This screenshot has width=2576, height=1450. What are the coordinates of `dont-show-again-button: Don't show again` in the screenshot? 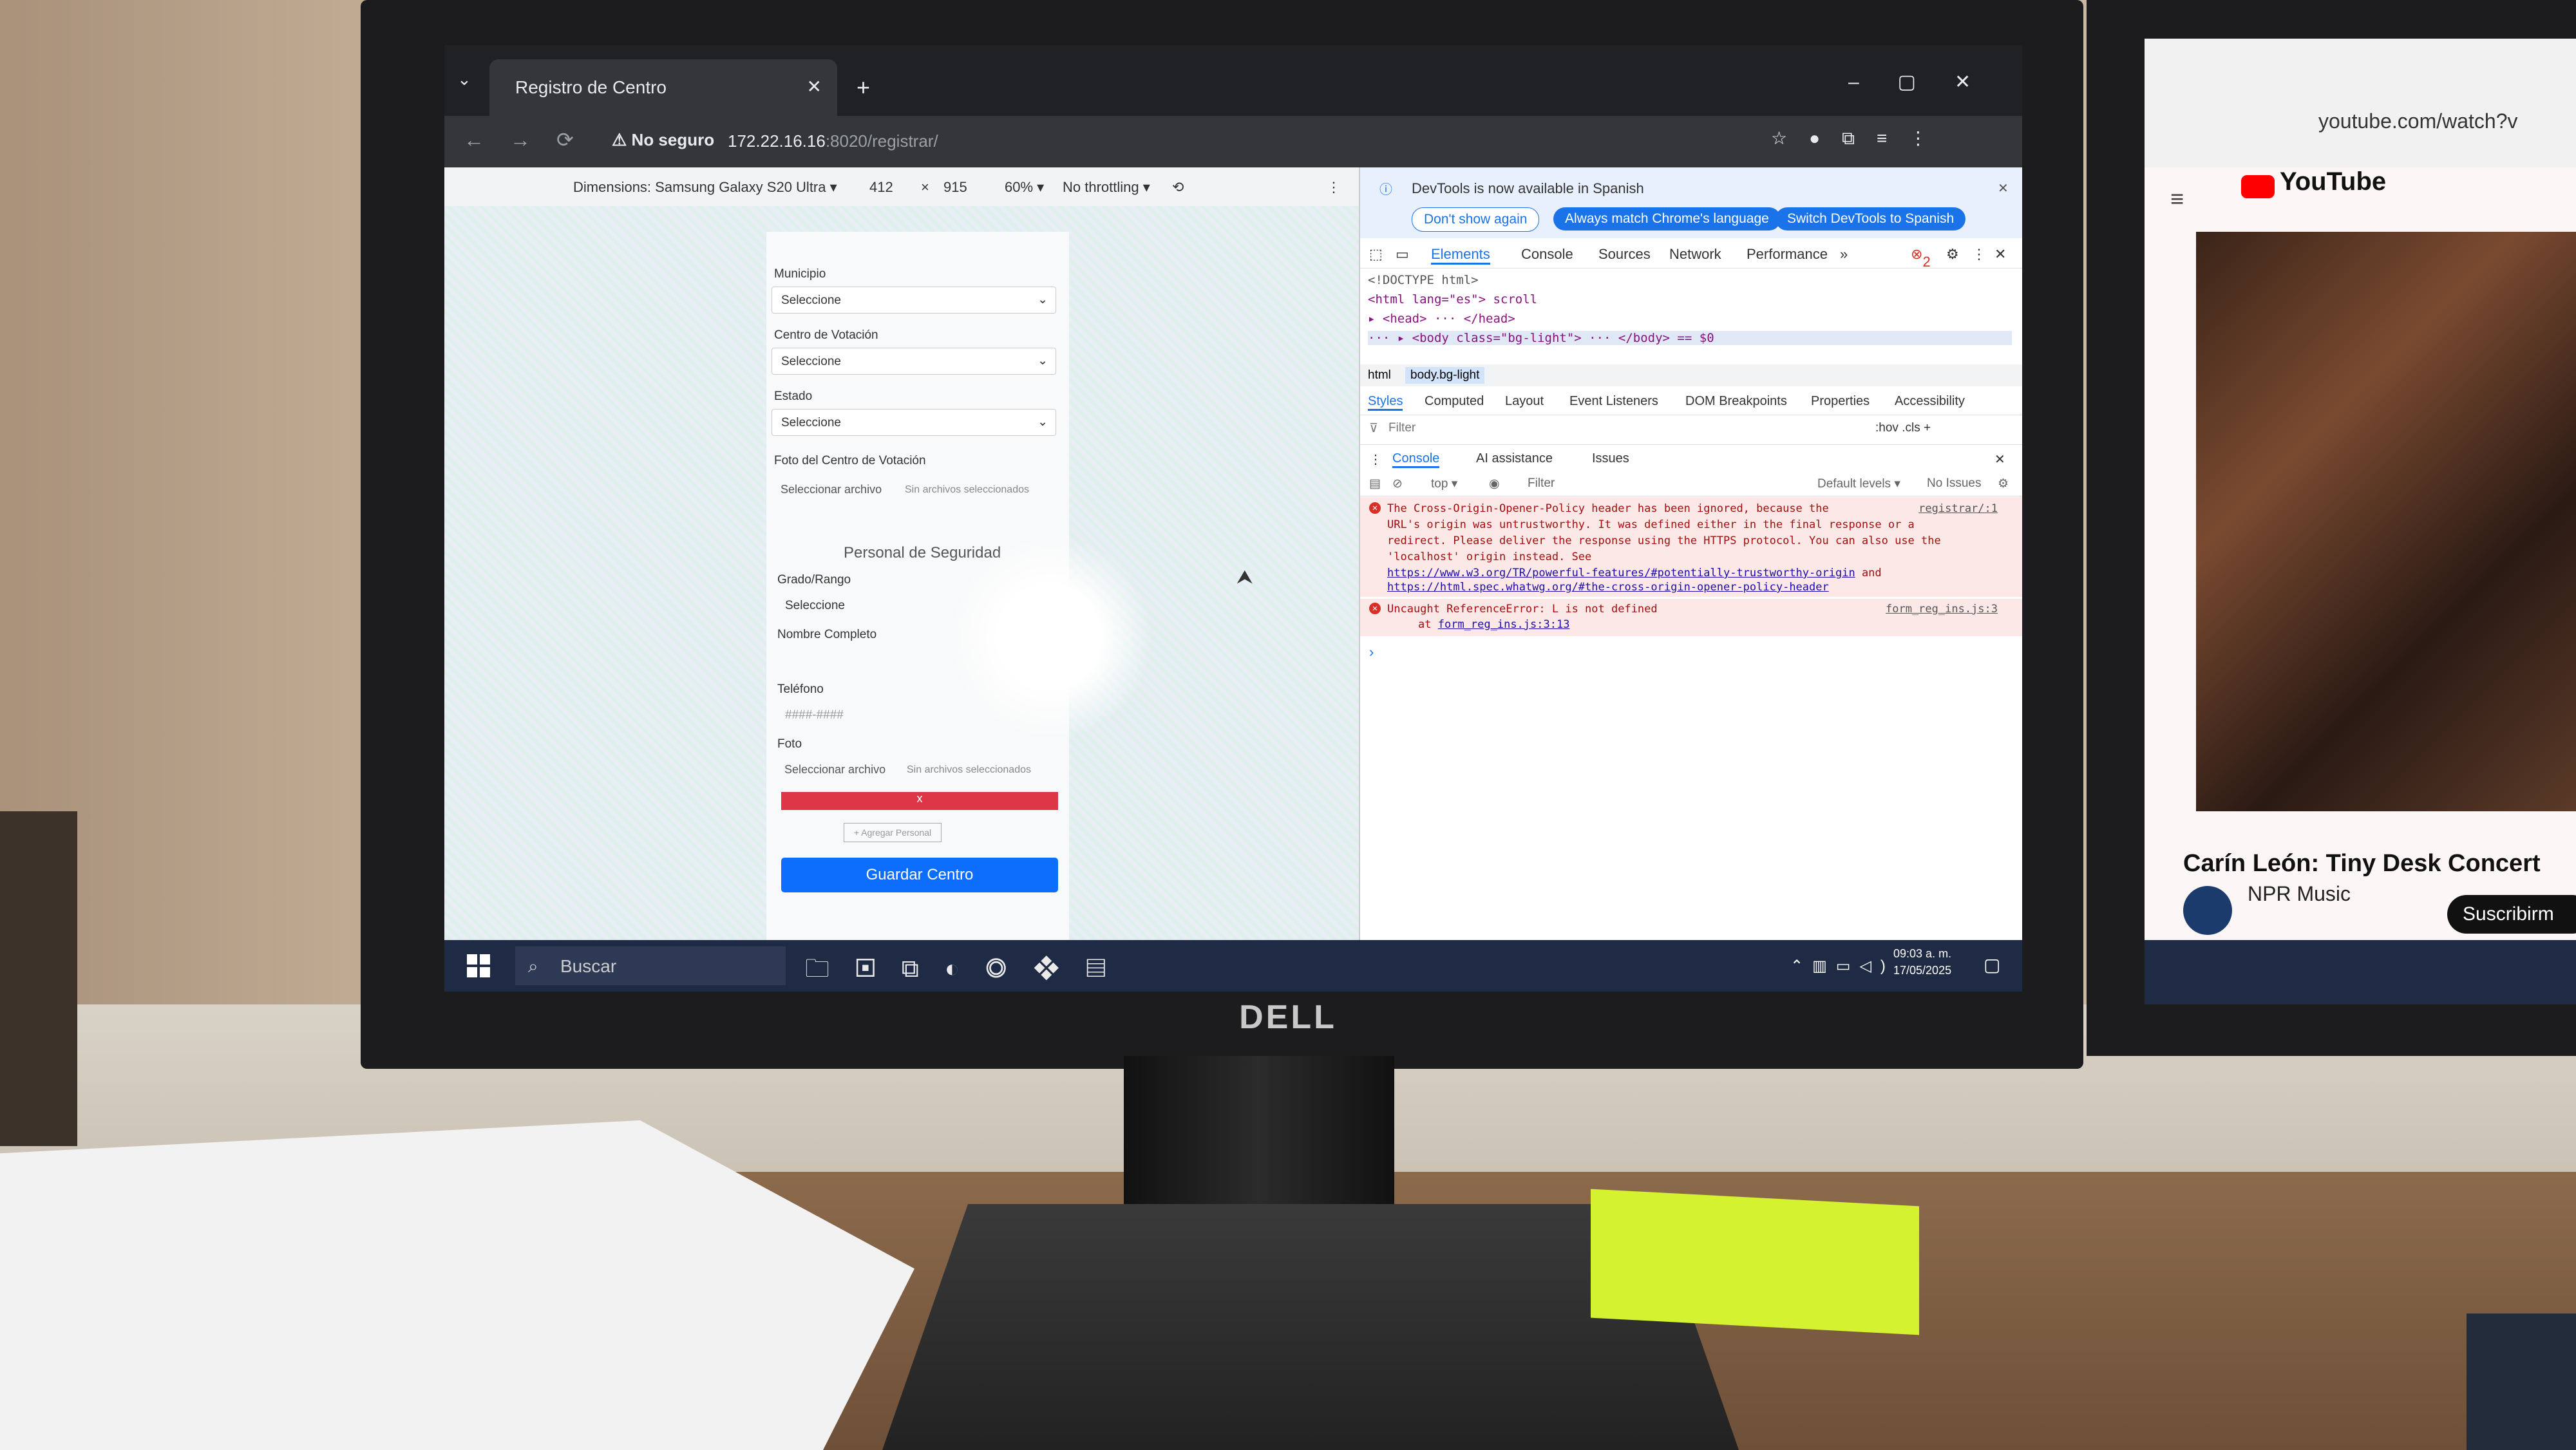 It's located at (1476, 219).